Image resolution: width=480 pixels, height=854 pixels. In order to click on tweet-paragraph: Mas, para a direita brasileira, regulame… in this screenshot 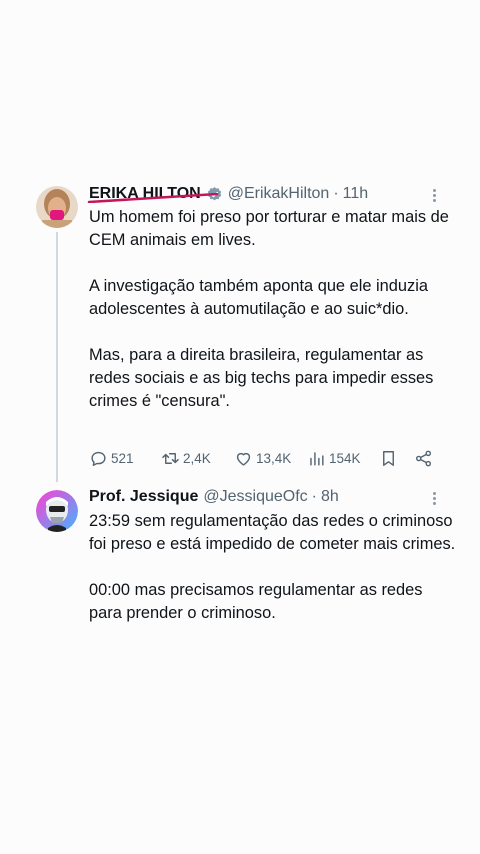, I will do `click(261, 378)`.